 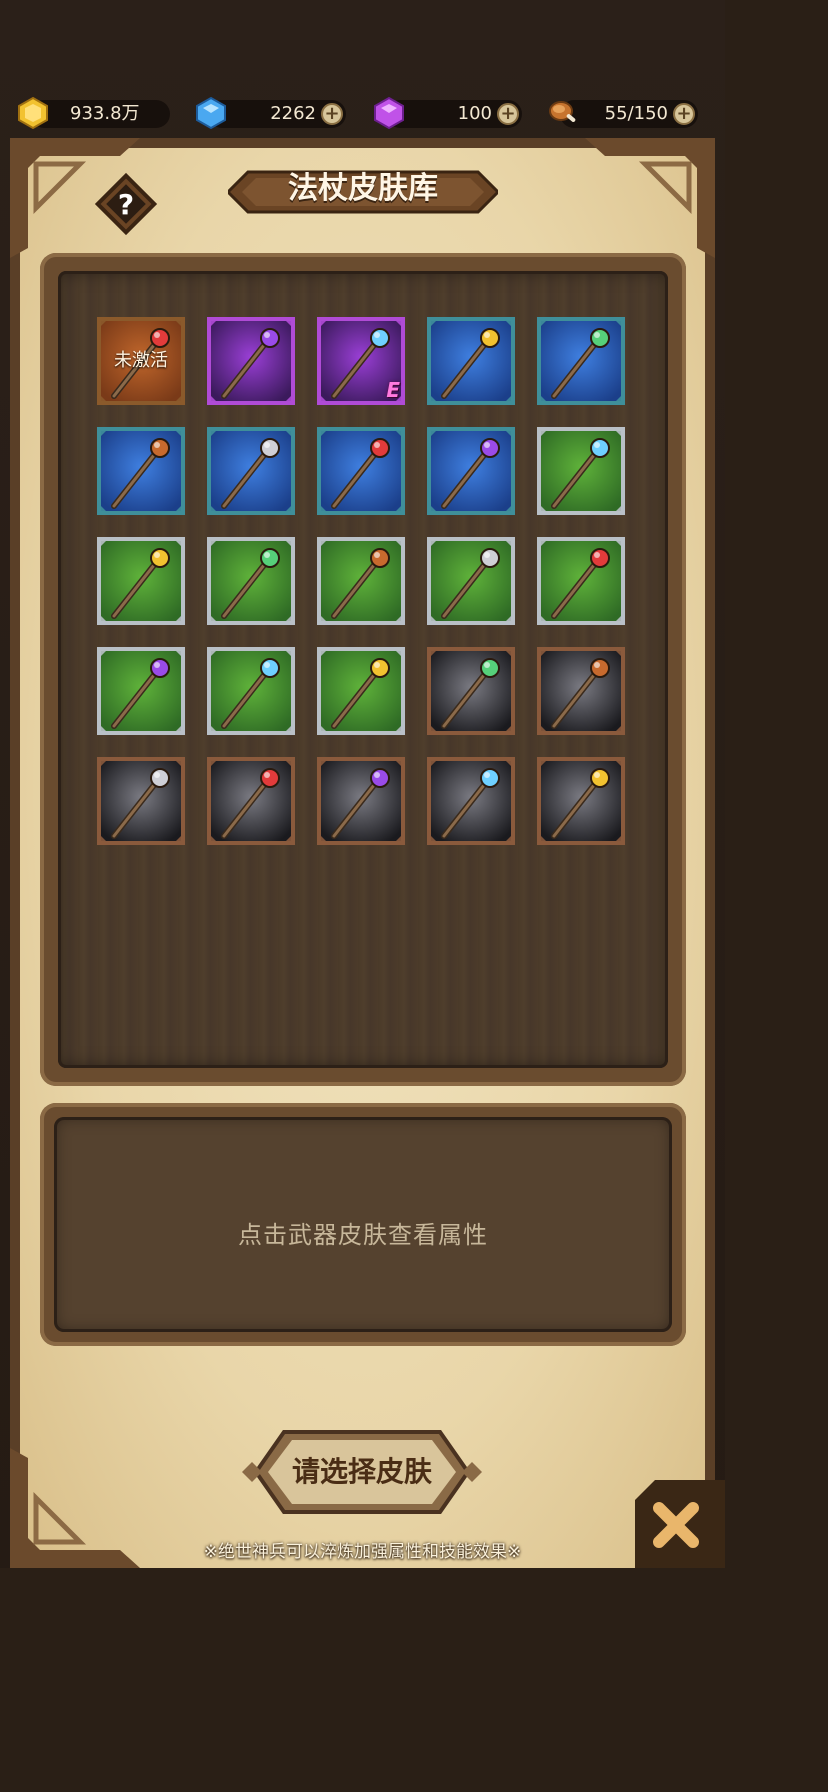 What do you see at coordinates (471, 581) in the screenshot?
I see `staff-skin-thorn-vine-staff` at bounding box center [471, 581].